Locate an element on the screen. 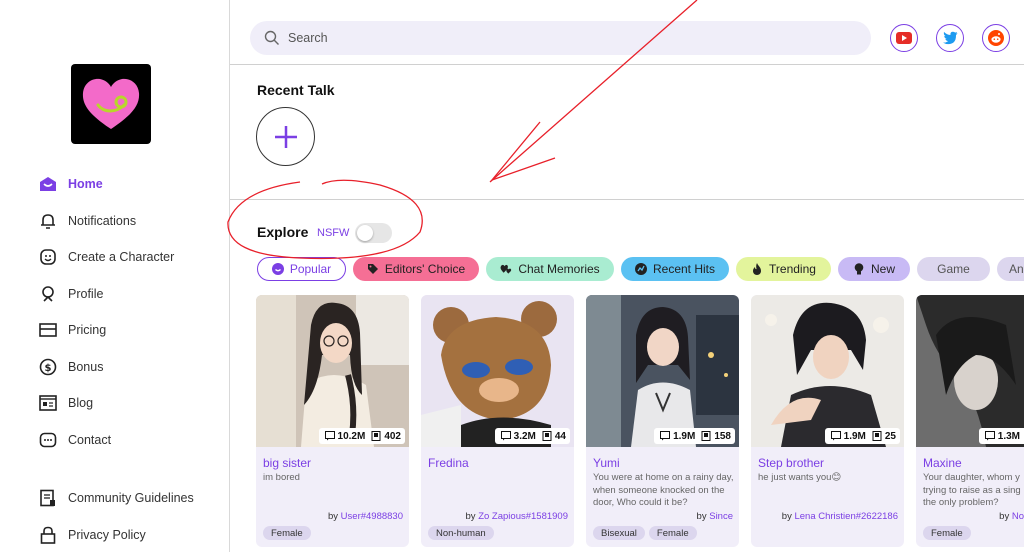  chat-count: 1.3M is located at coordinates (1008, 436).